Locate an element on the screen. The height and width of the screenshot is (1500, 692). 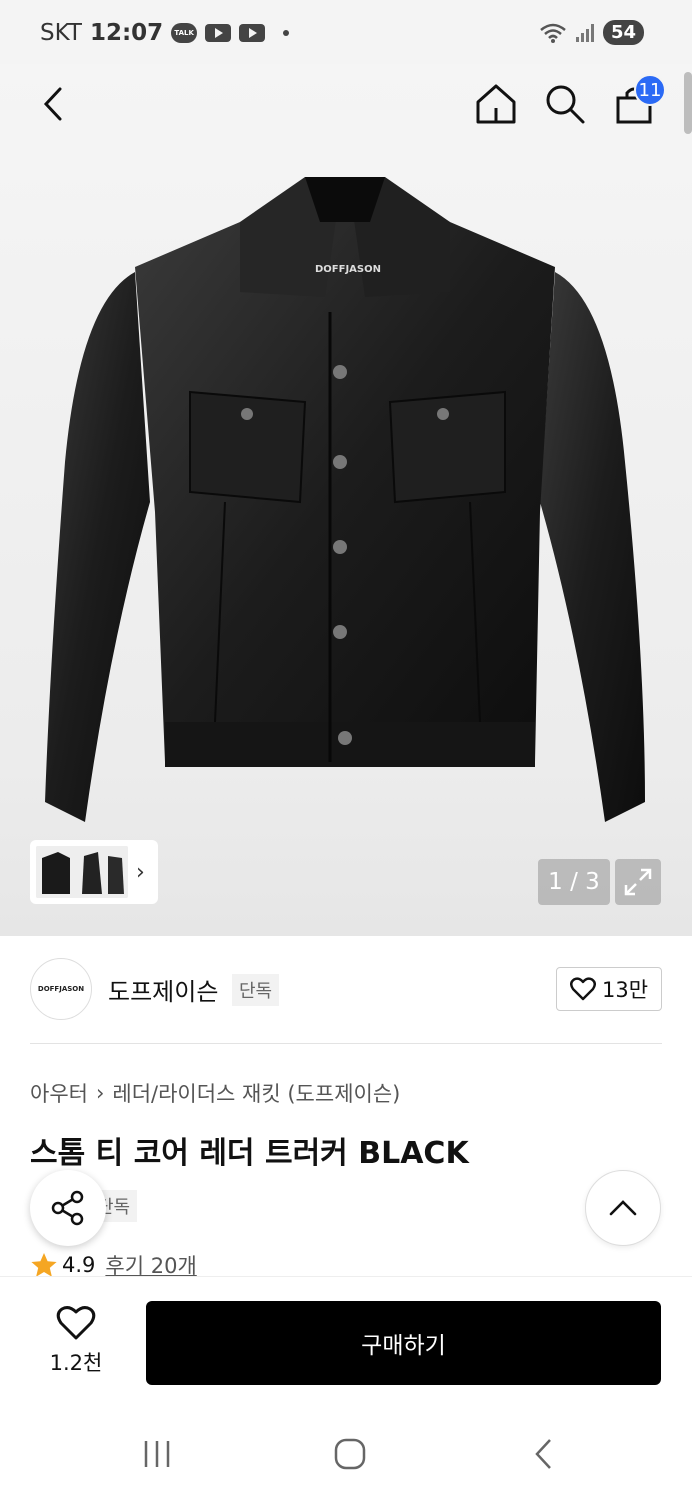
page-counter: 1 / 3 is located at coordinates (574, 882).